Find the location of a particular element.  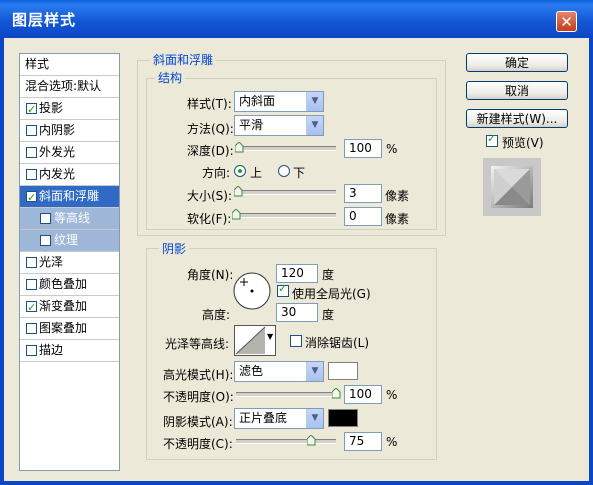

soften-slider-track is located at coordinates (286, 215).